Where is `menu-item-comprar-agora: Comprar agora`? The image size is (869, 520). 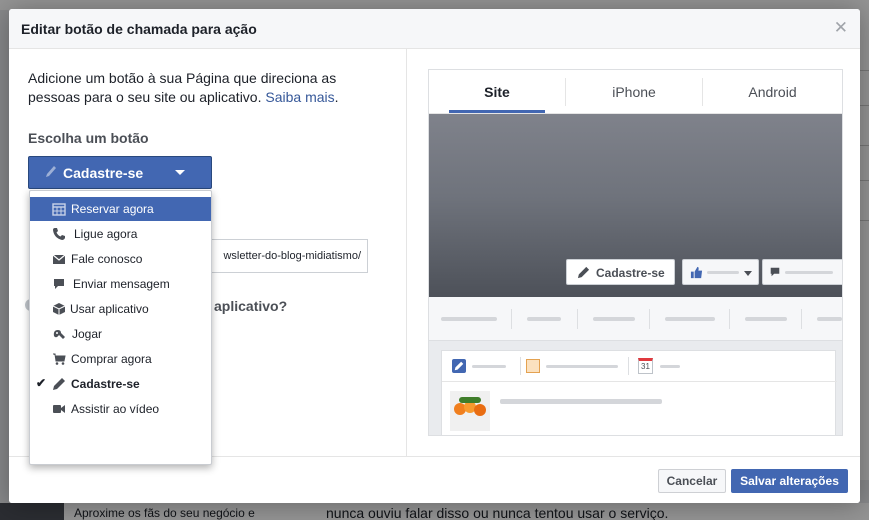 menu-item-comprar-agora: Comprar agora is located at coordinates (120, 359).